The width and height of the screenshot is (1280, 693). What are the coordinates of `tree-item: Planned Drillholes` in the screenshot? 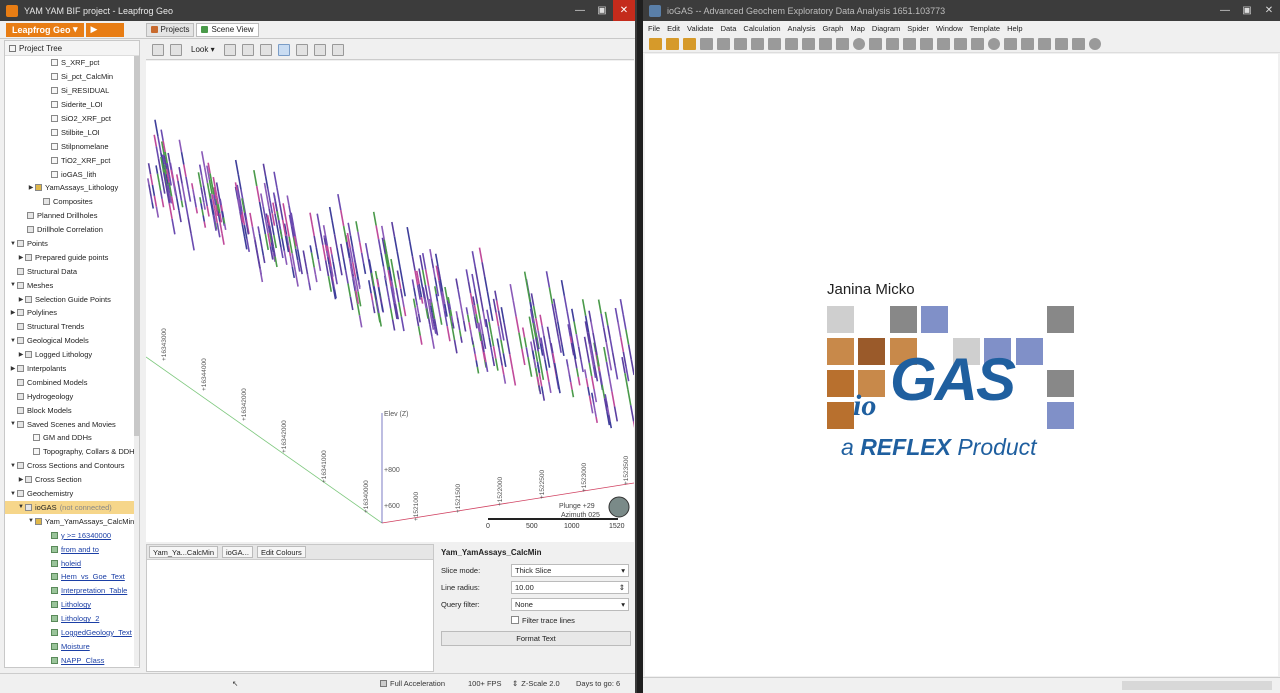 It's located at (72, 216).